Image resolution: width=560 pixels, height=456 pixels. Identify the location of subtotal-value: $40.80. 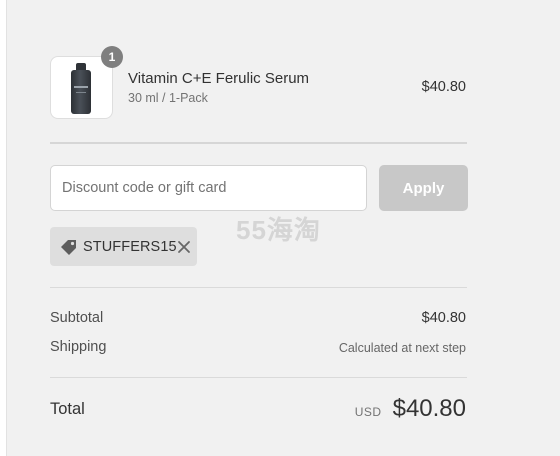
(443, 318).